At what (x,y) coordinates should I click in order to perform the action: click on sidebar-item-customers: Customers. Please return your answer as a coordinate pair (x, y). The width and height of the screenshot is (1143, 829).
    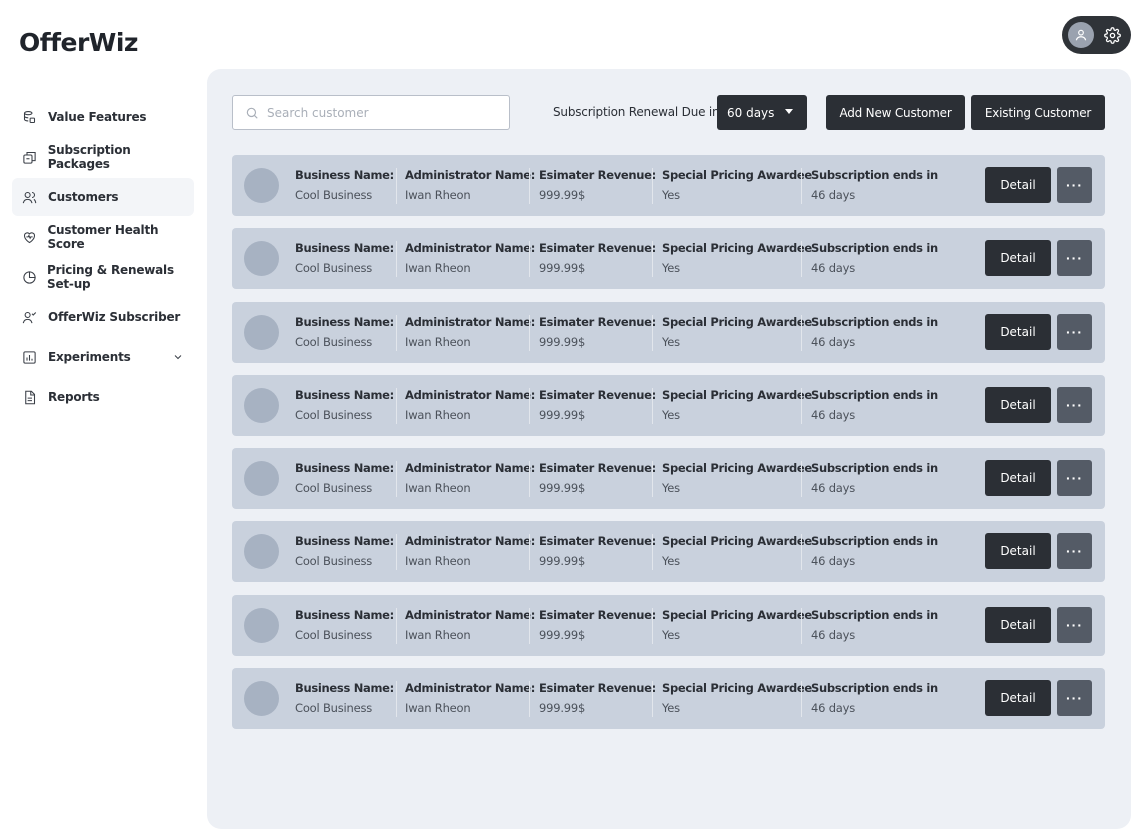
    Looking at the image, I should click on (103, 197).